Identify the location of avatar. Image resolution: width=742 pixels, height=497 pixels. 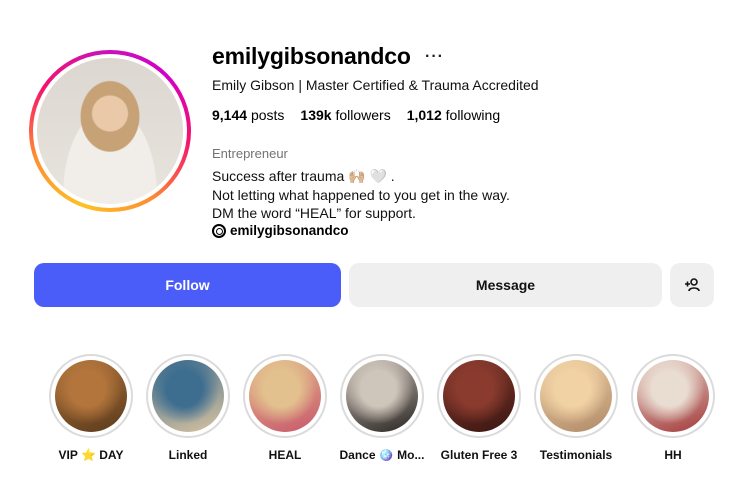
(110, 131).